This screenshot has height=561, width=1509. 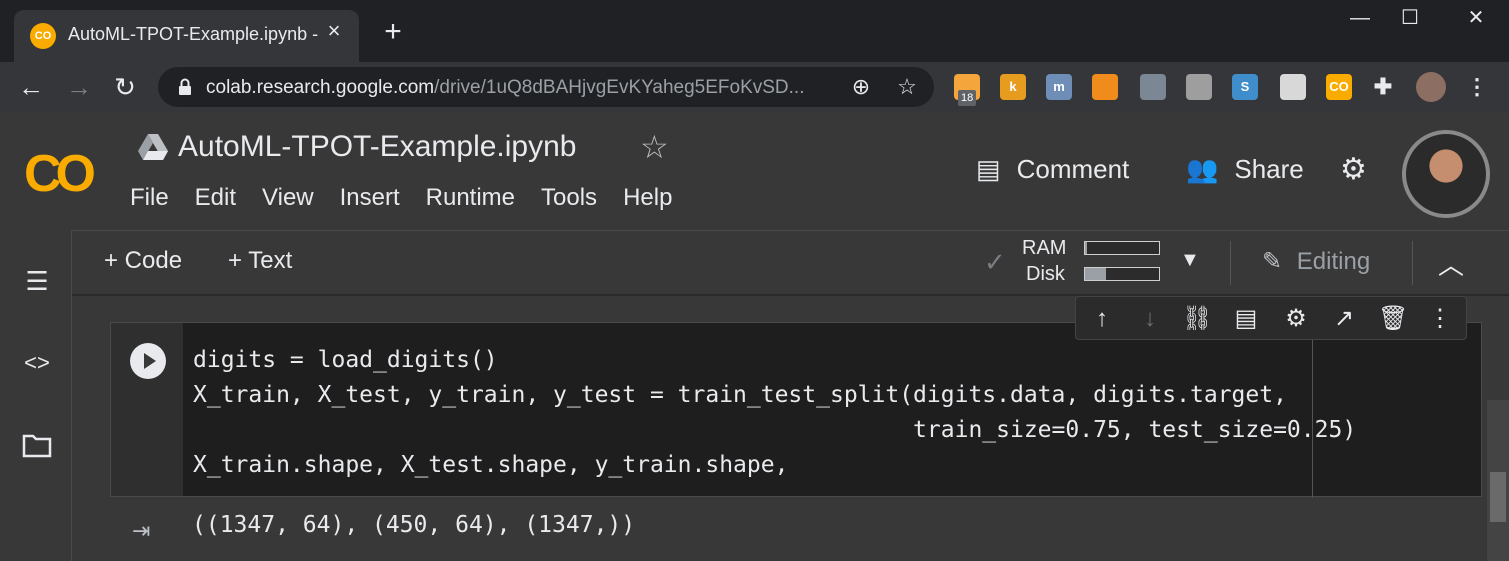 I want to click on window-close-icon: ✕, so click(x=1476, y=18).